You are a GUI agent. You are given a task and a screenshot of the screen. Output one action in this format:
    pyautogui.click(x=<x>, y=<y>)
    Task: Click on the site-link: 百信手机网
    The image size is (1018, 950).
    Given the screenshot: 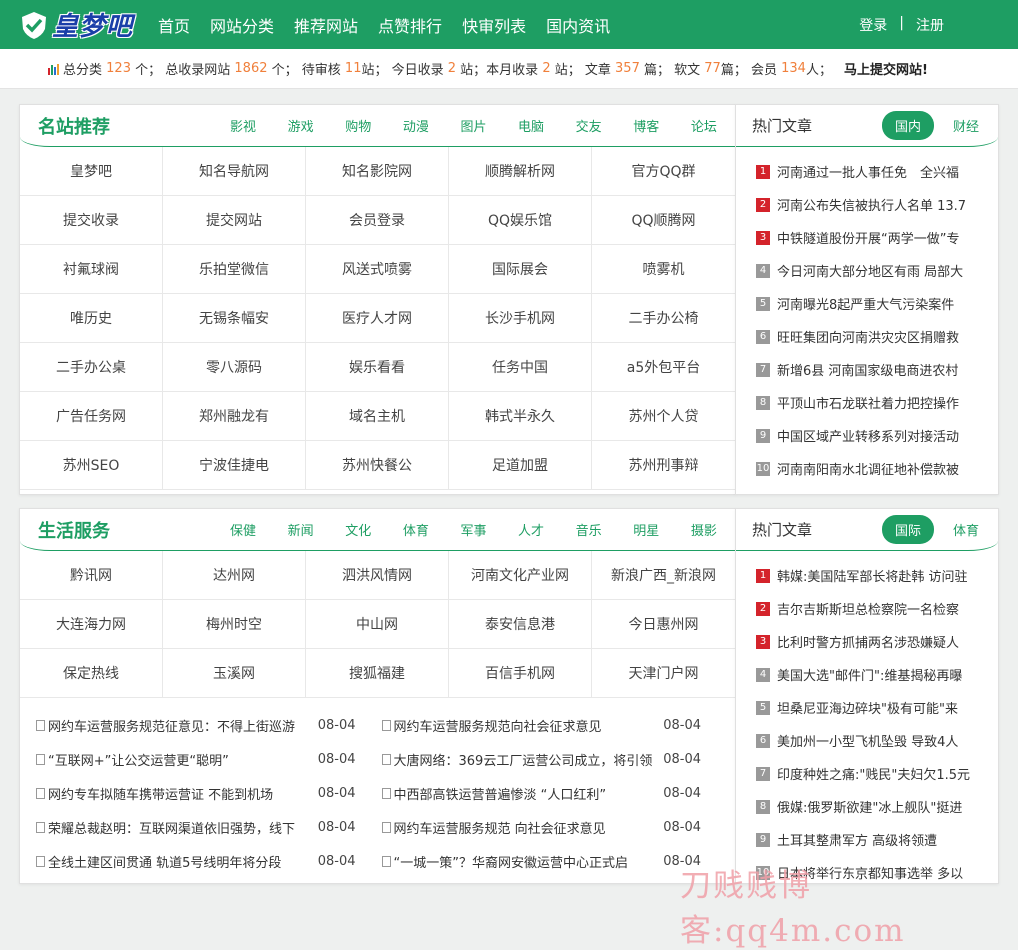 What is the action you would take?
    pyautogui.click(x=520, y=673)
    